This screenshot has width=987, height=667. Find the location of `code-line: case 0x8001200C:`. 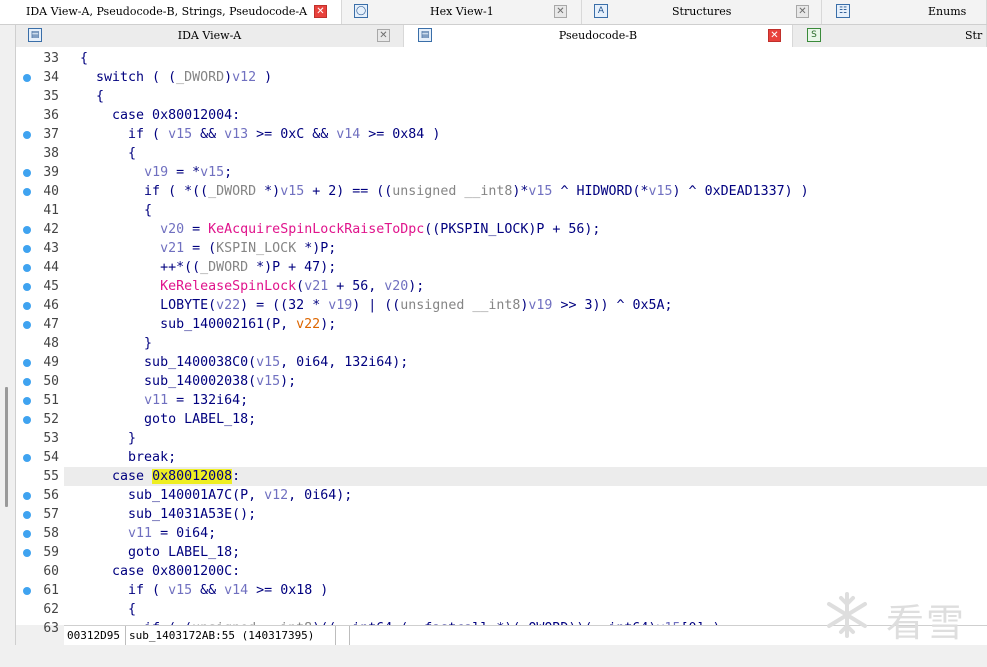

code-line: case 0x8001200C: is located at coordinates (525, 571).